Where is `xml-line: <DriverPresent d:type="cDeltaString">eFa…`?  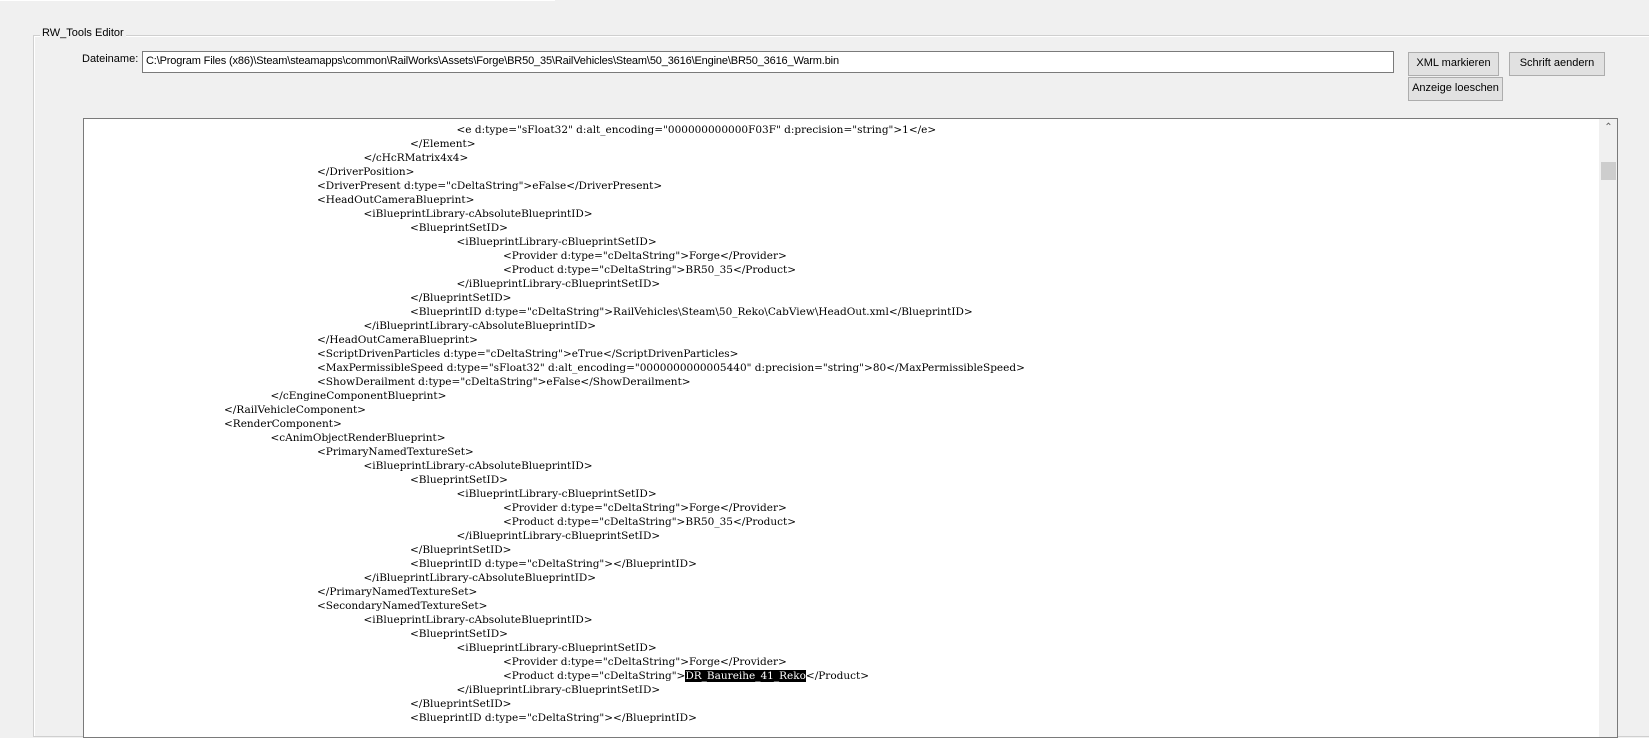
xml-line: <DriverPresent d:type="cDeltaString">eFa… is located at coordinates (841, 186).